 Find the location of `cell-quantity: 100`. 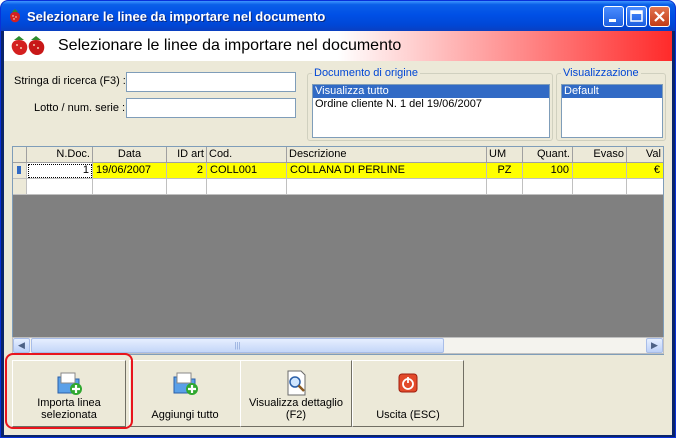

cell-quantity: 100 is located at coordinates (548, 171).